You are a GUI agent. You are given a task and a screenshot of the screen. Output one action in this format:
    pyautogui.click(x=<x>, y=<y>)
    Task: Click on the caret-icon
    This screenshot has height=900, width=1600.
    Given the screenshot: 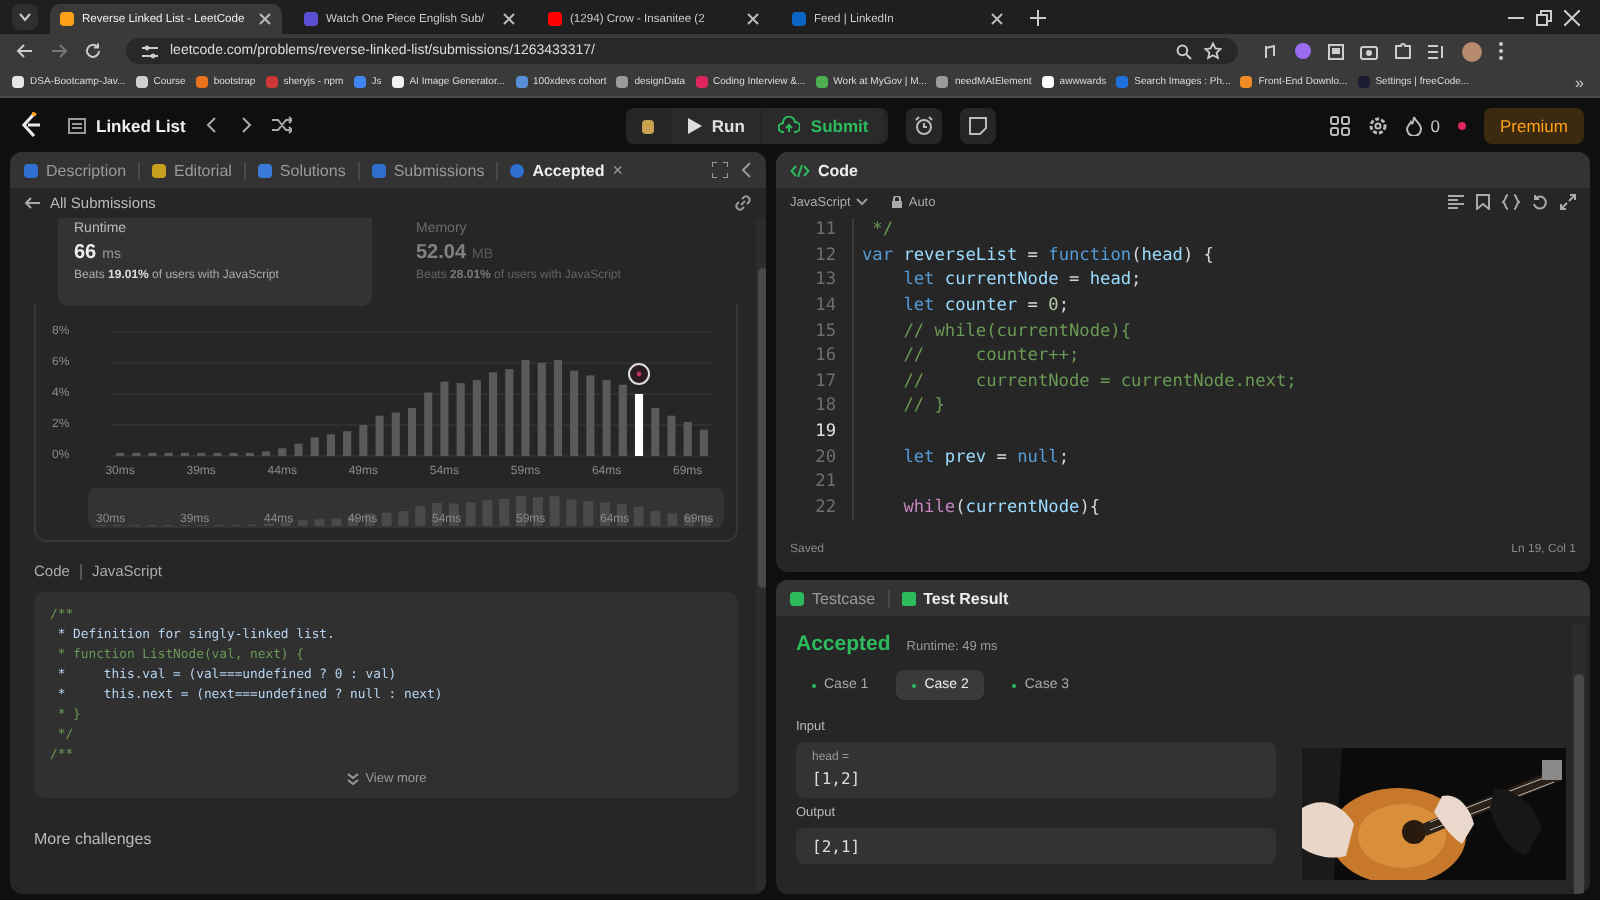 What is the action you would take?
    pyautogui.click(x=862, y=202)
    